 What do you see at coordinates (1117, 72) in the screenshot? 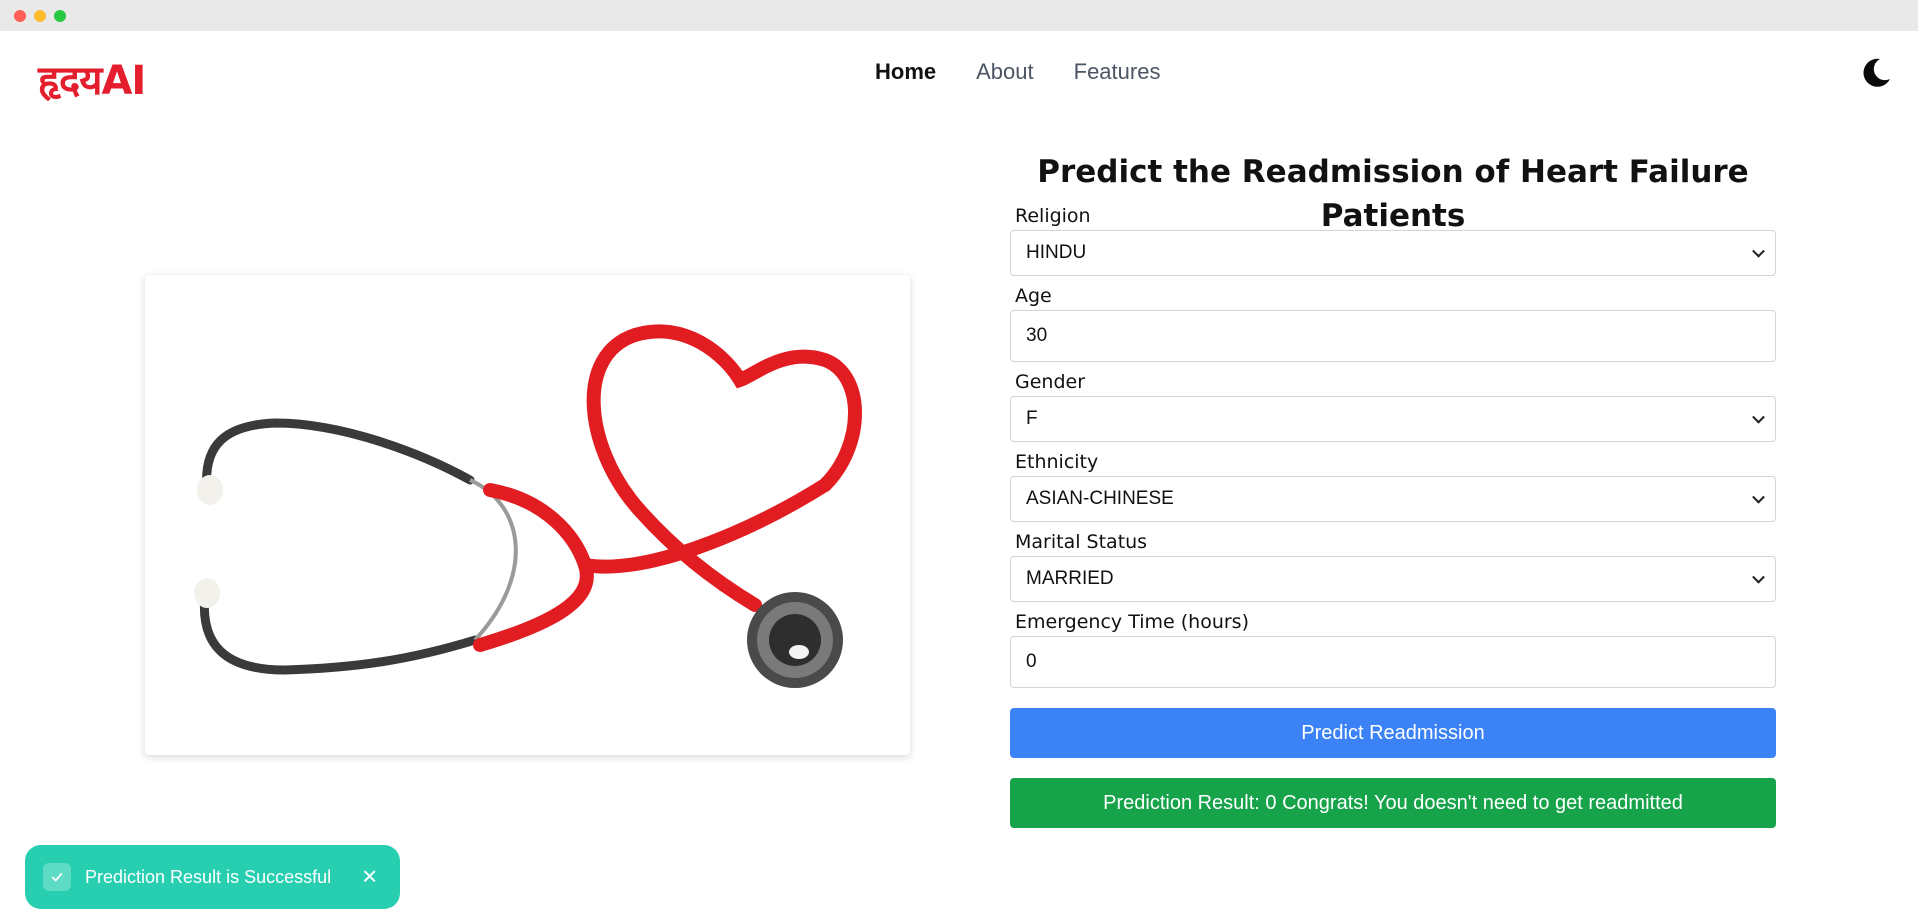
I see `nav-link-features: Features` at bounding box center [1117, 72].